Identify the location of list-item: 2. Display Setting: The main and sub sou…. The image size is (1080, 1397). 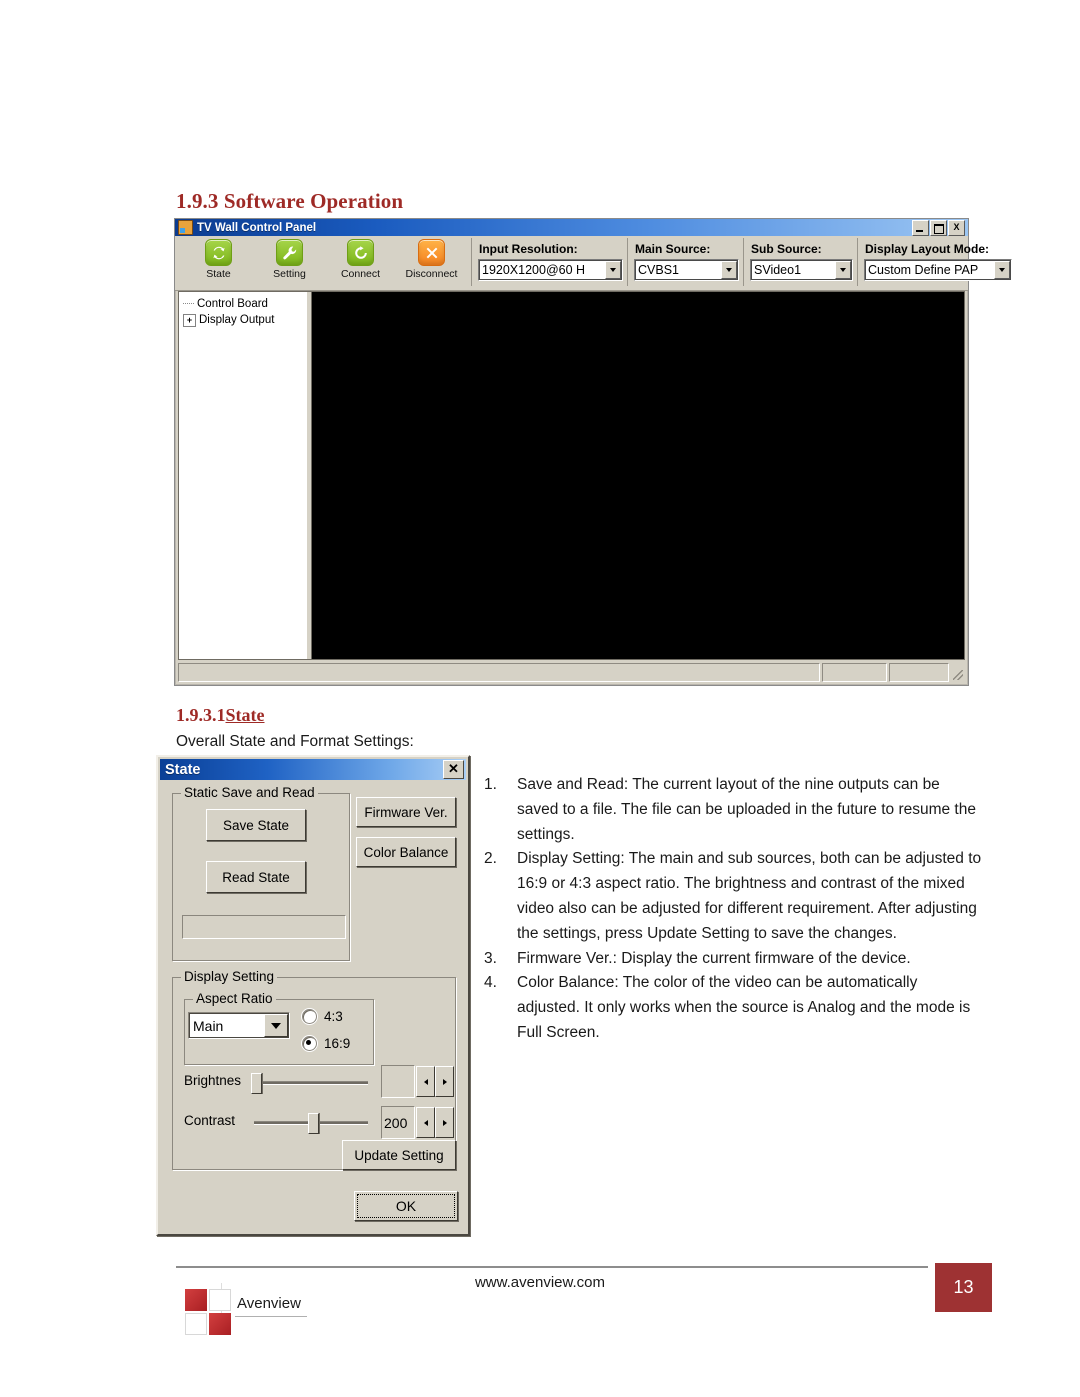
(734, 896).